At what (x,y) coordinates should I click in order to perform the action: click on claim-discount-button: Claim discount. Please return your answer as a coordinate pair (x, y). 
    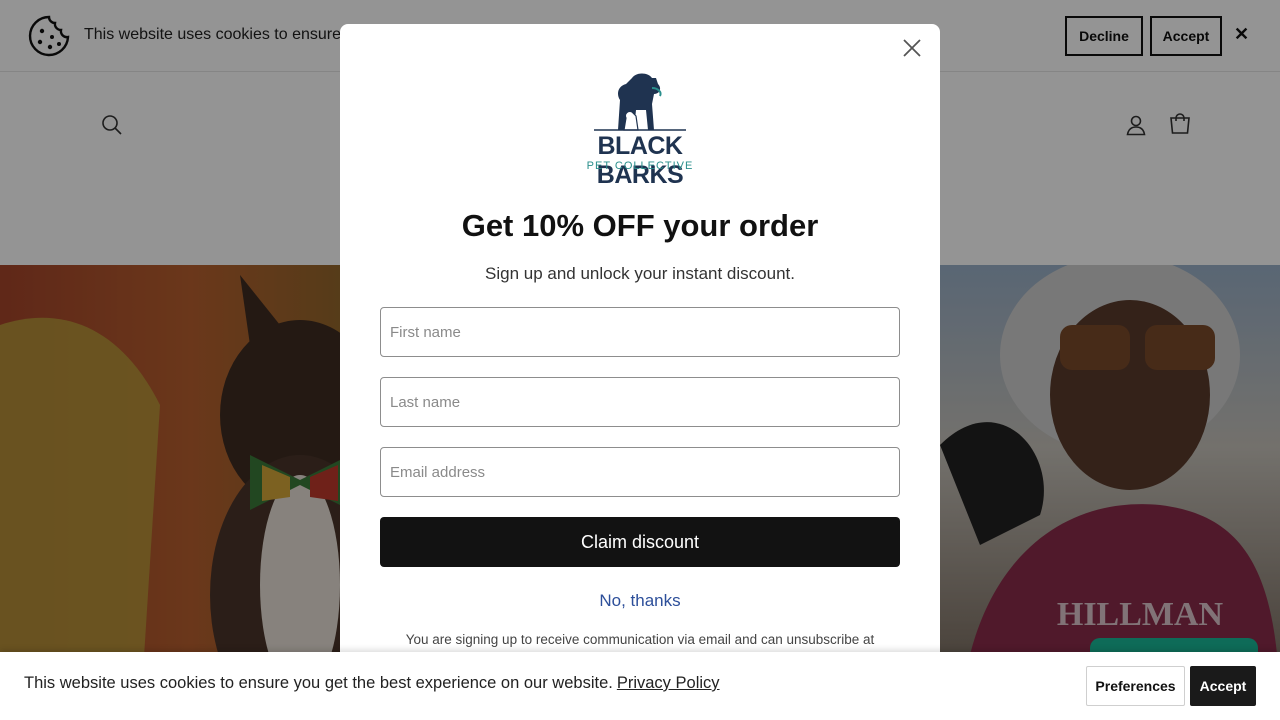
    Looking at the image, I should click on (640, 542).